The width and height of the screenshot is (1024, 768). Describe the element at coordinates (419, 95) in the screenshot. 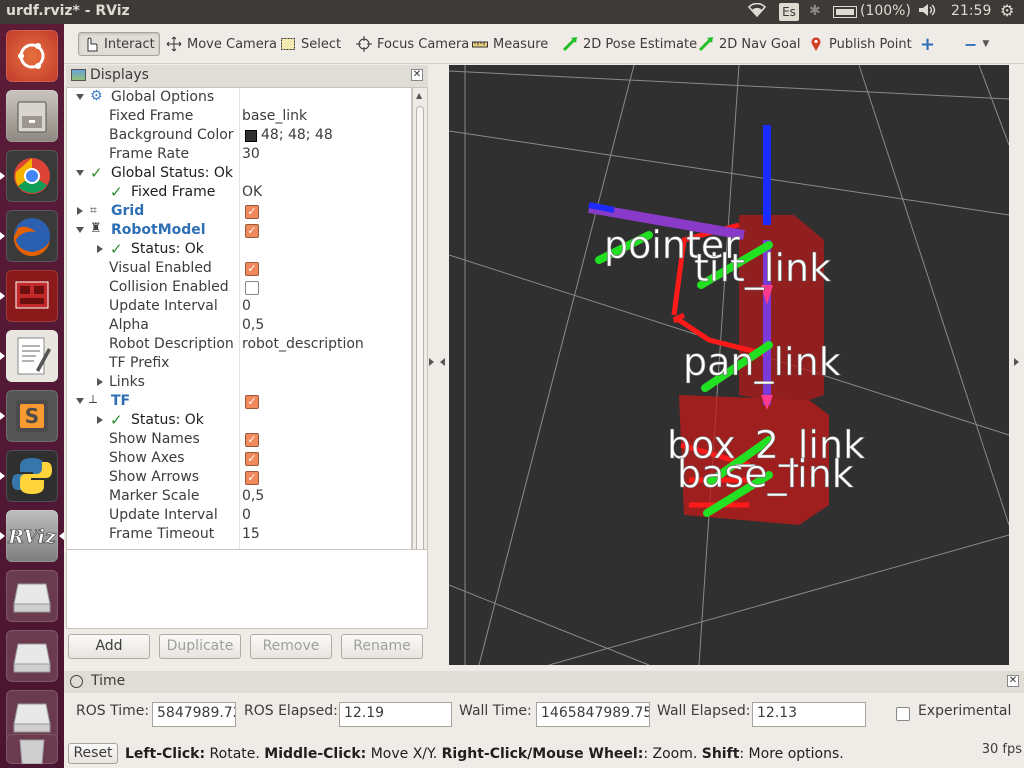

I see `scroll-up-icon: ▲` at that location.